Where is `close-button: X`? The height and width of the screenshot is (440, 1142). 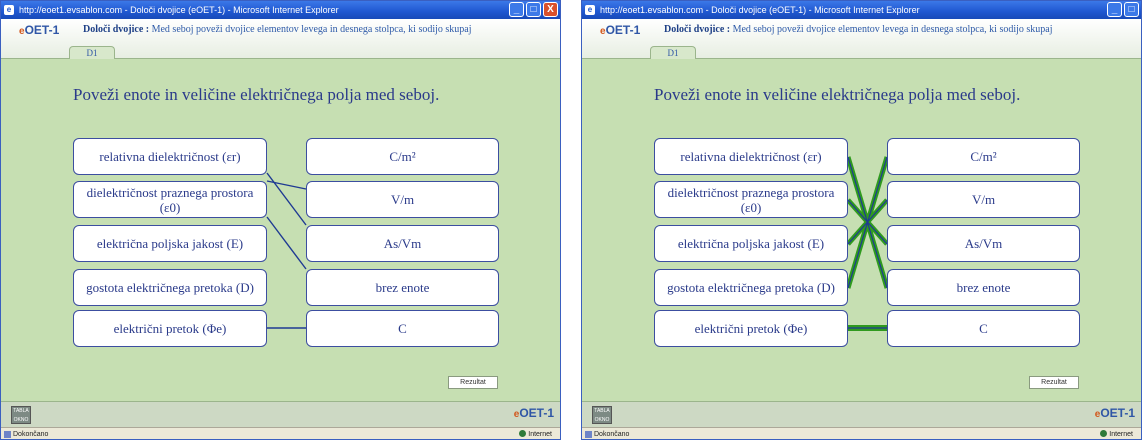 close-button: X is located at coordinates (550, 9).